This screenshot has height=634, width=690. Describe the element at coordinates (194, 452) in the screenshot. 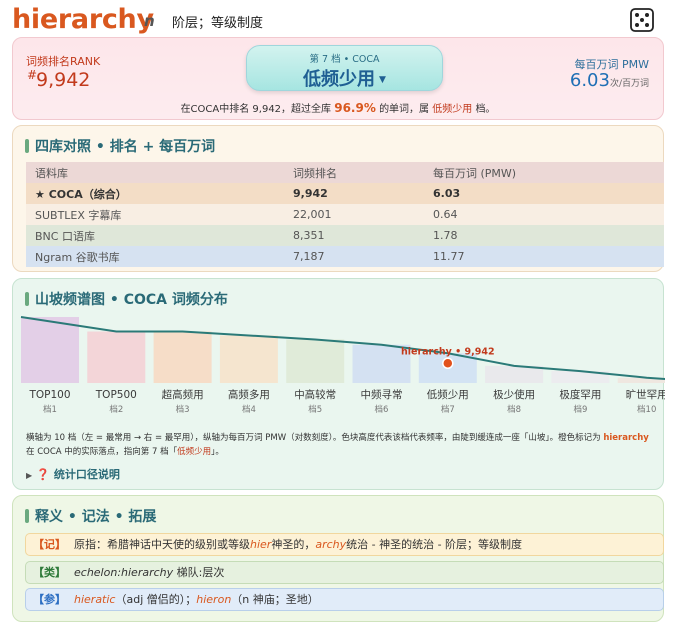

I see `note-band: 低频少用` at that location.